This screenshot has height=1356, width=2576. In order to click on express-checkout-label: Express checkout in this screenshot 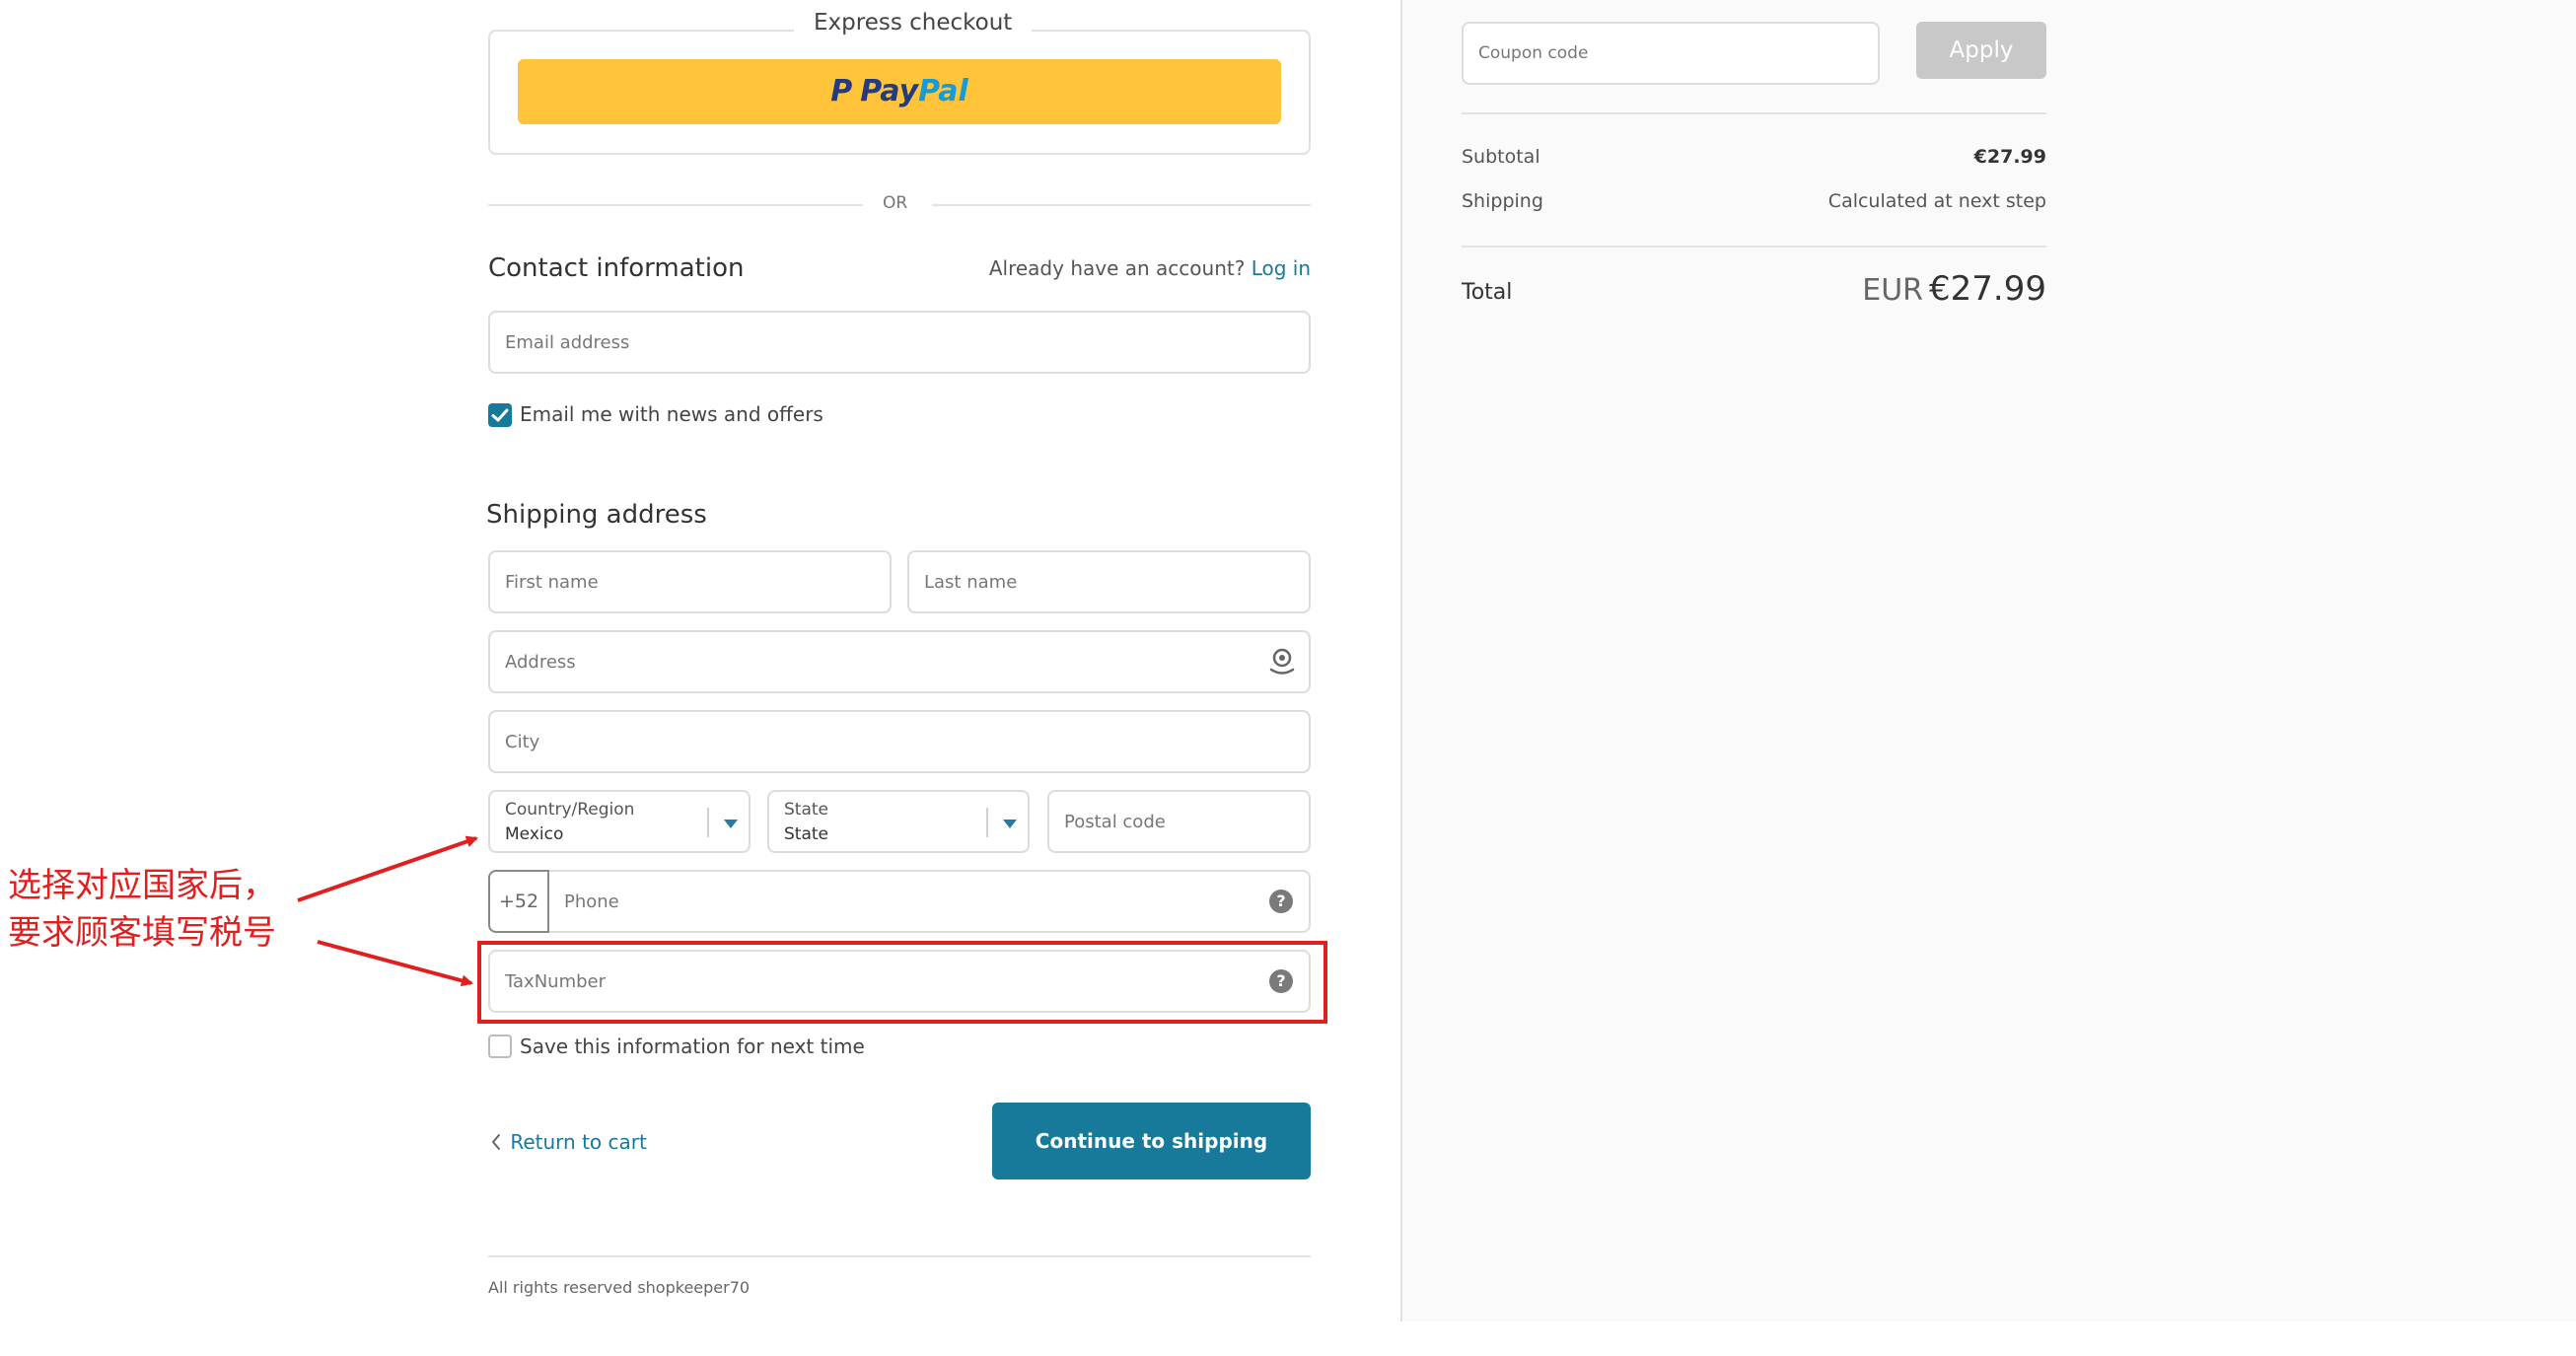, I will do `click(914, 23)`.